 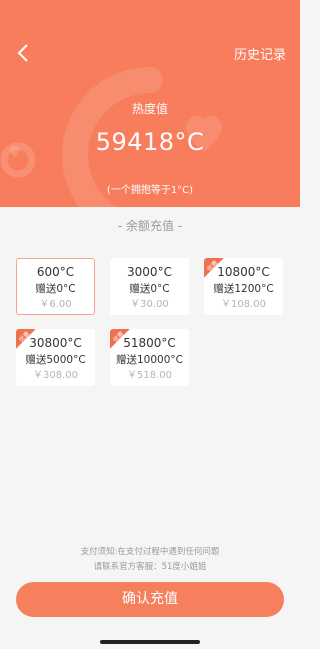 I want to click on package-price: ￥518.00, so click(x=149, y=375).